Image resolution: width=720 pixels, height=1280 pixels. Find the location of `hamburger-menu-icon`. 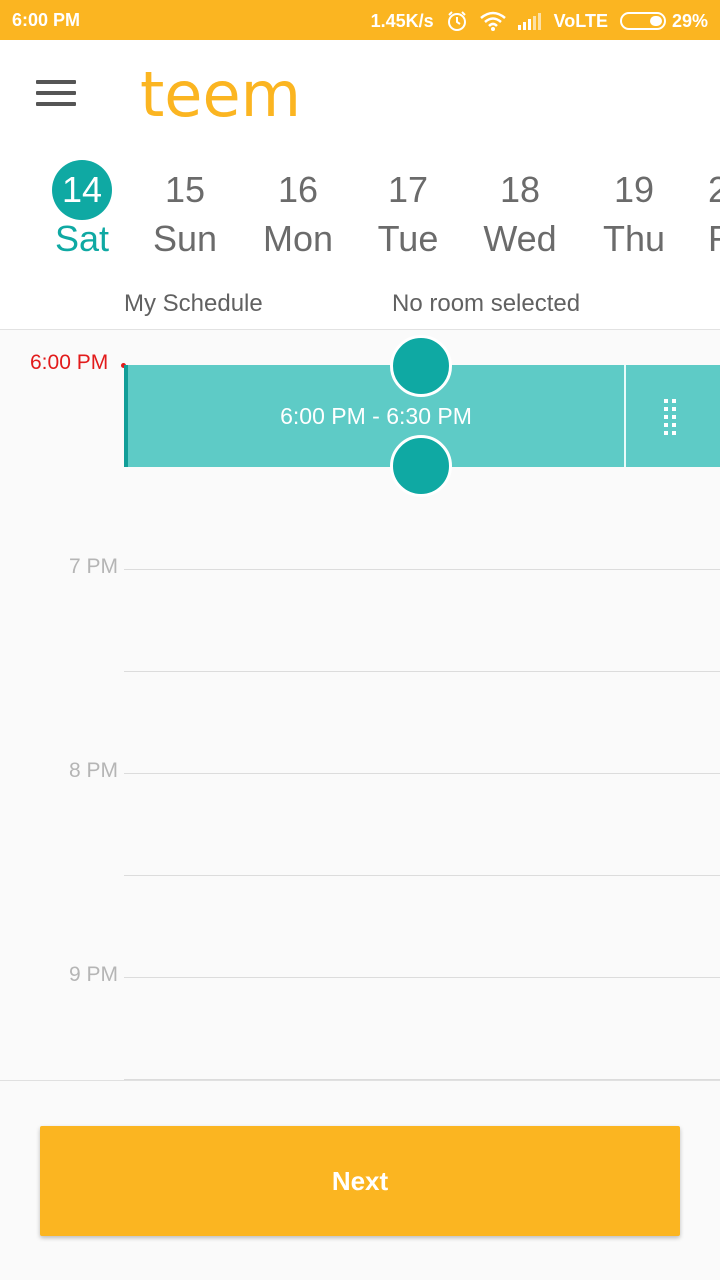

hamburger-menu-icon is located at coordinates (56, 95).